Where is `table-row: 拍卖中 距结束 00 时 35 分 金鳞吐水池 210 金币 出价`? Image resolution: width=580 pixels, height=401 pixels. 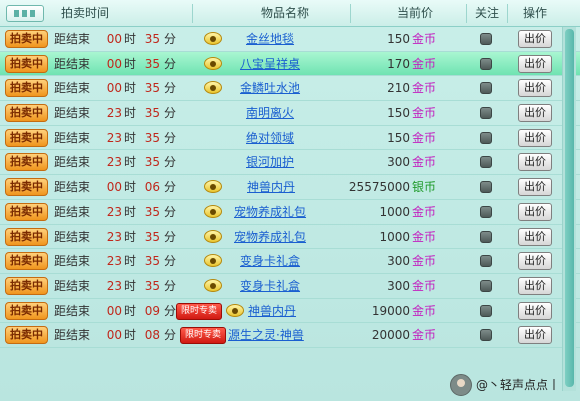 table-row: 拍卖中 距结束 00 时 35 分 金鳞吐水池 210 金币 出价 is located at coordinates (290, 89).